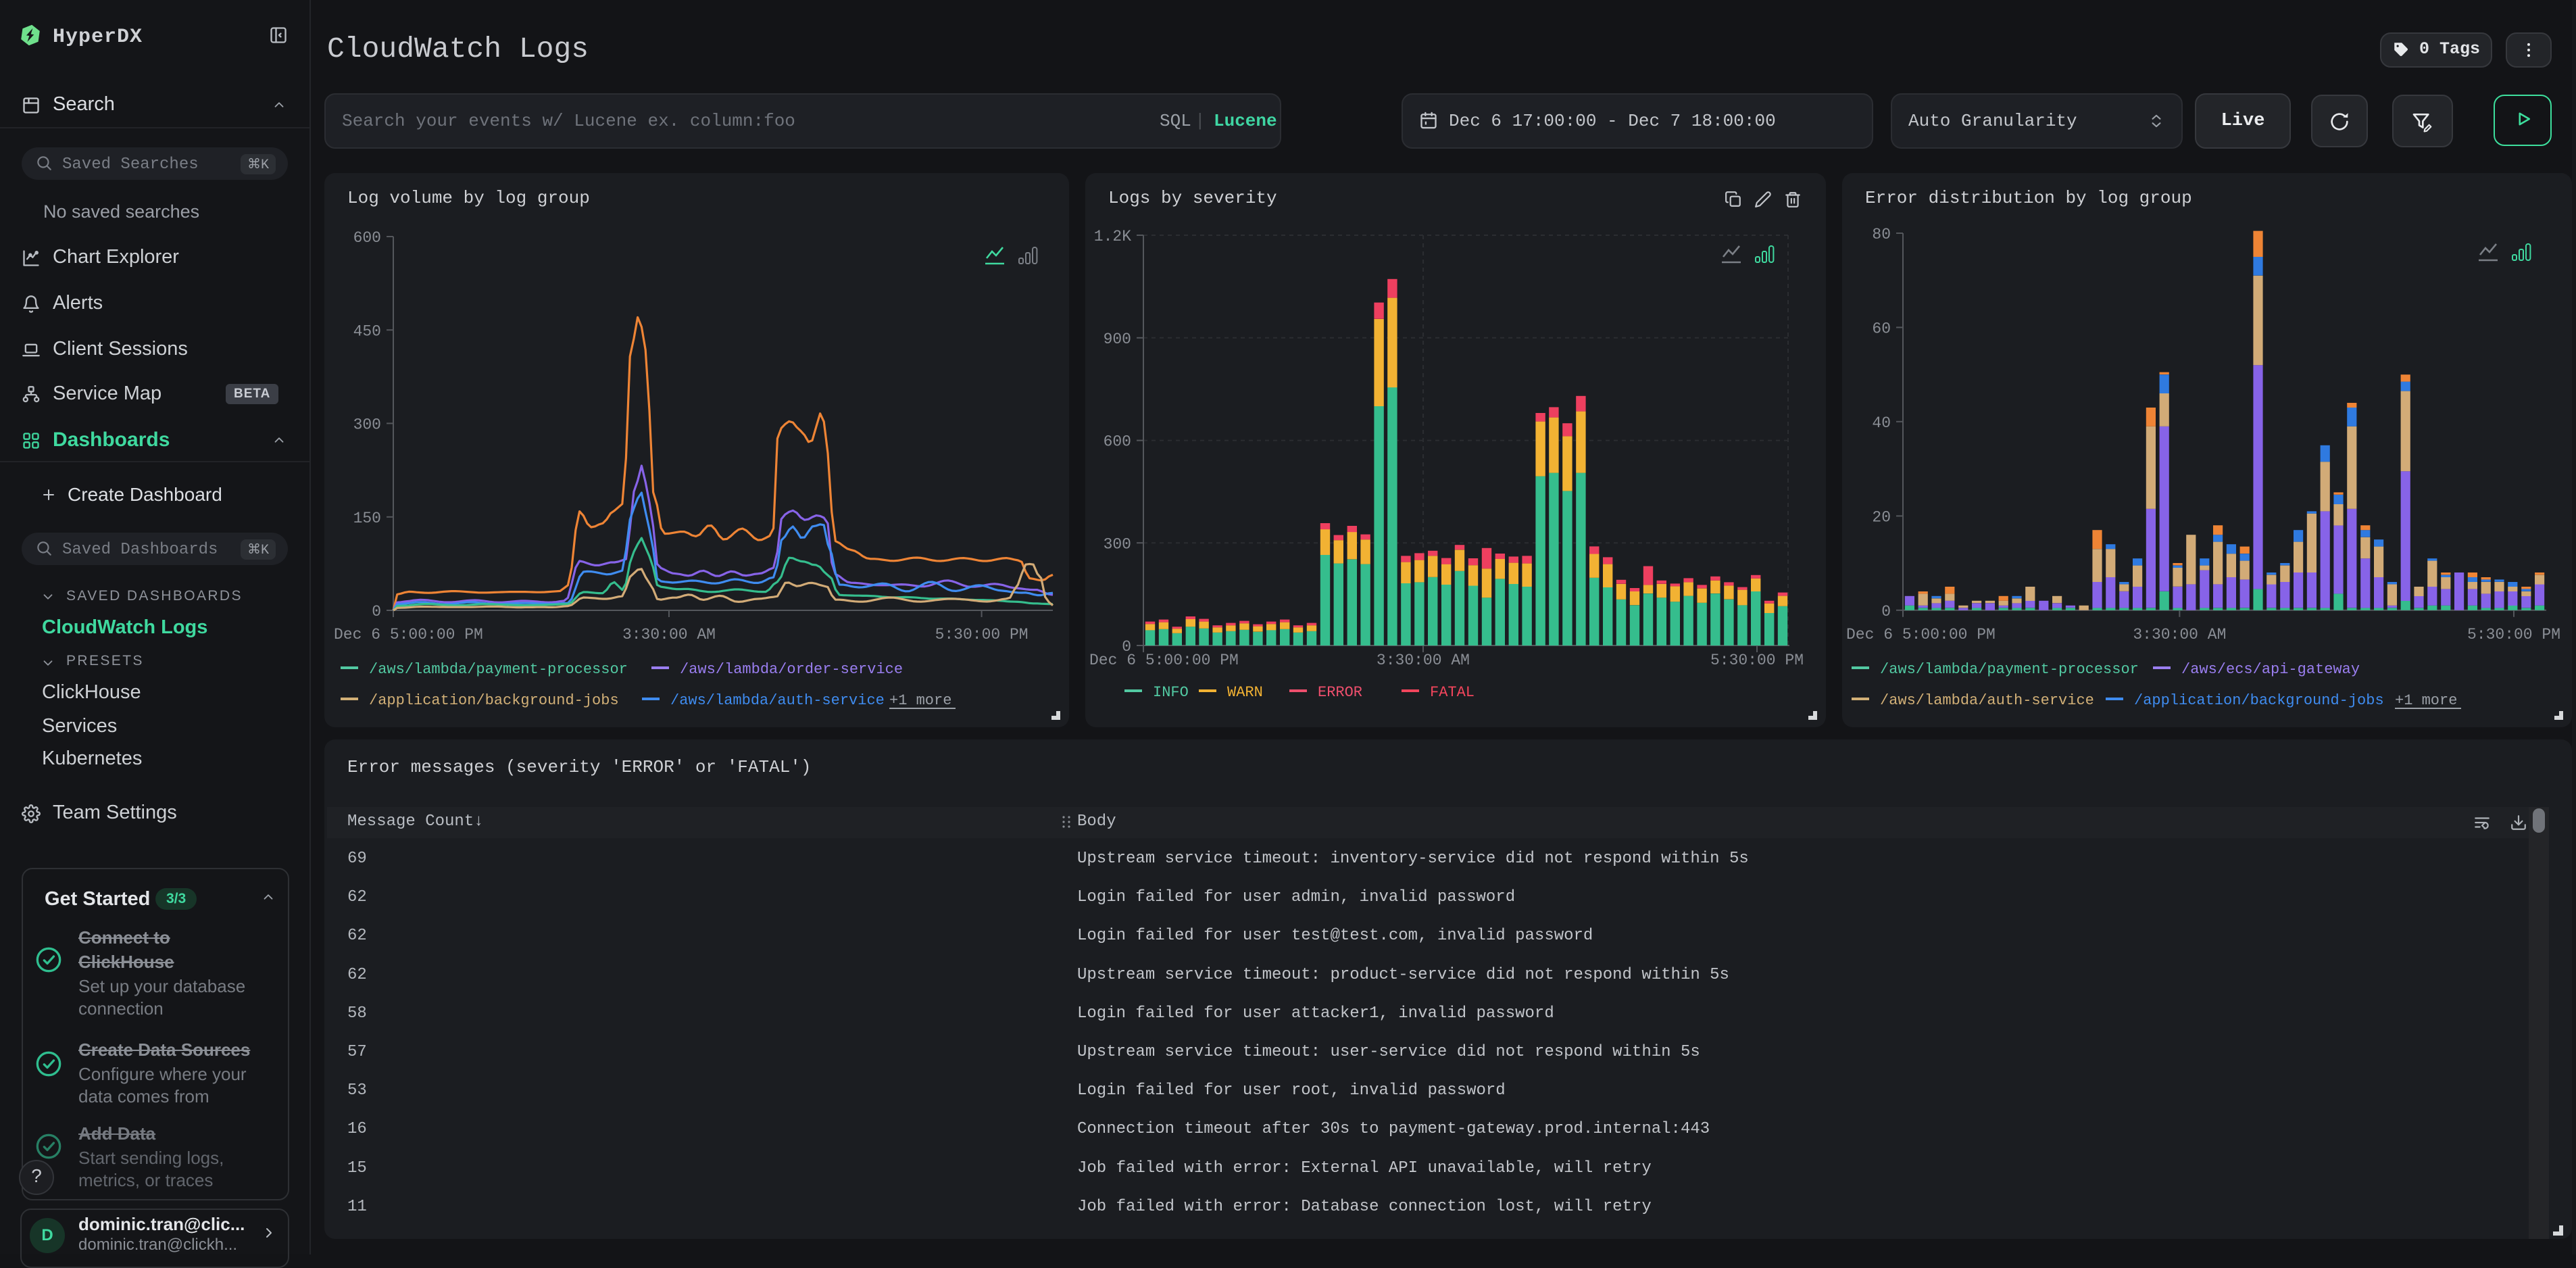 The height and width of the screenshot is (1268, 2576). I want to click on svg-text: 450, so click(367, 331).